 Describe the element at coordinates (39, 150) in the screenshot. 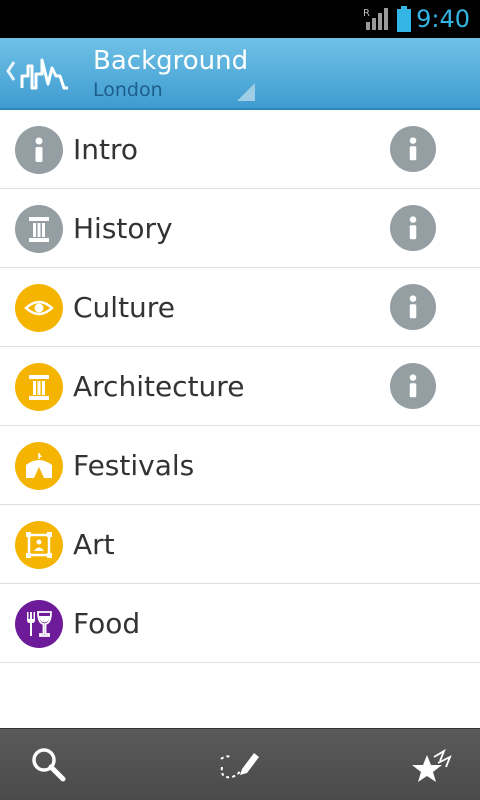

I see `info-icon` at that location.